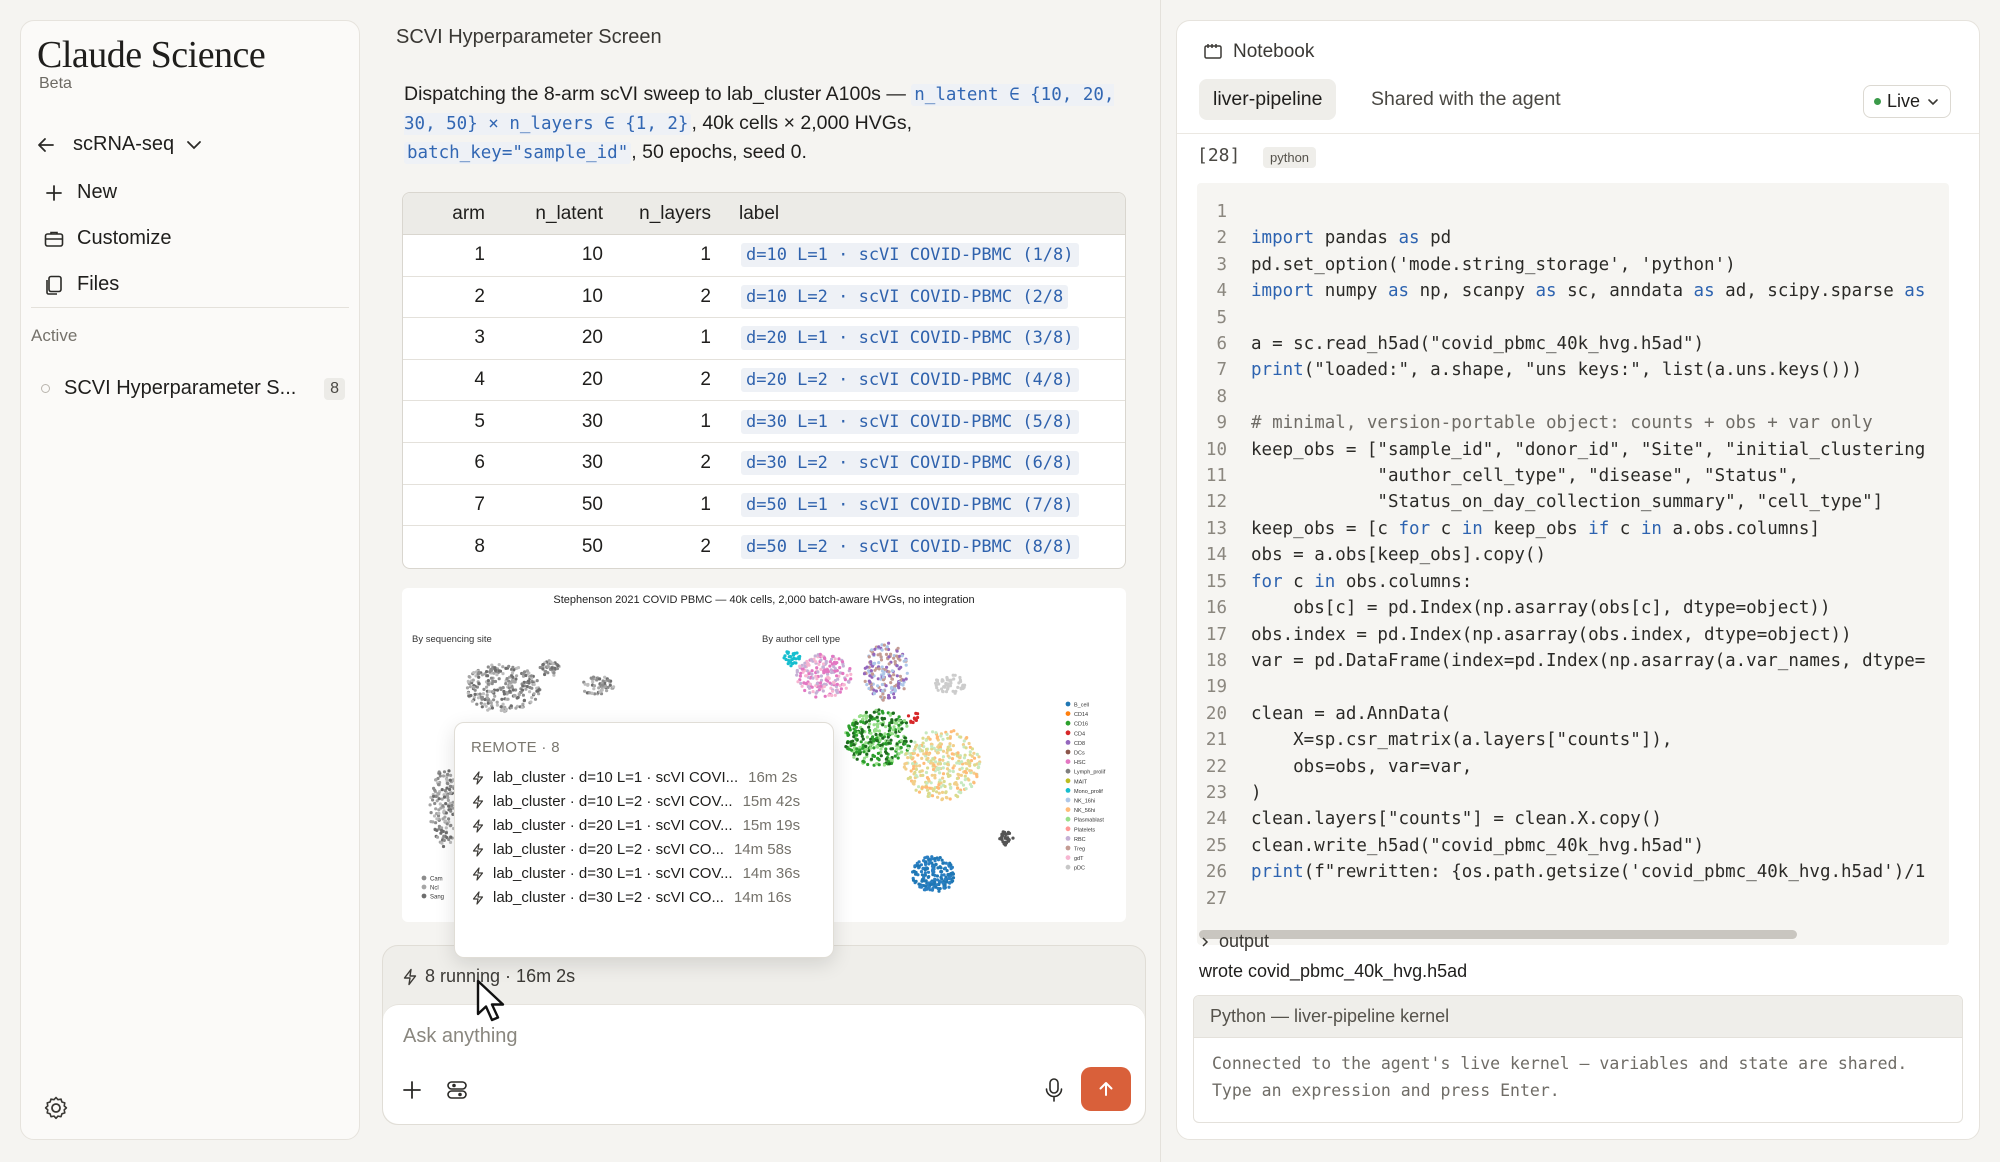 This screenshot has width=2000, height=1162. Describe the element at coordinates (1268, 99) in the screenshot. I see `tab-liver-pipeline: liver-pipeline` at that location.